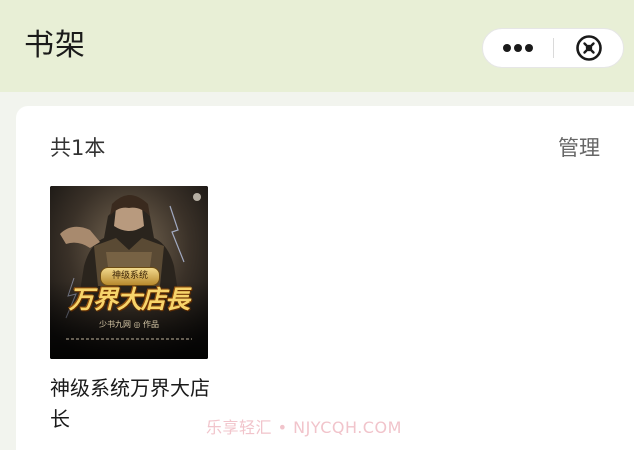  I want to click on cover-author: 少书九网 ◎ 作品, so click(129, 324).